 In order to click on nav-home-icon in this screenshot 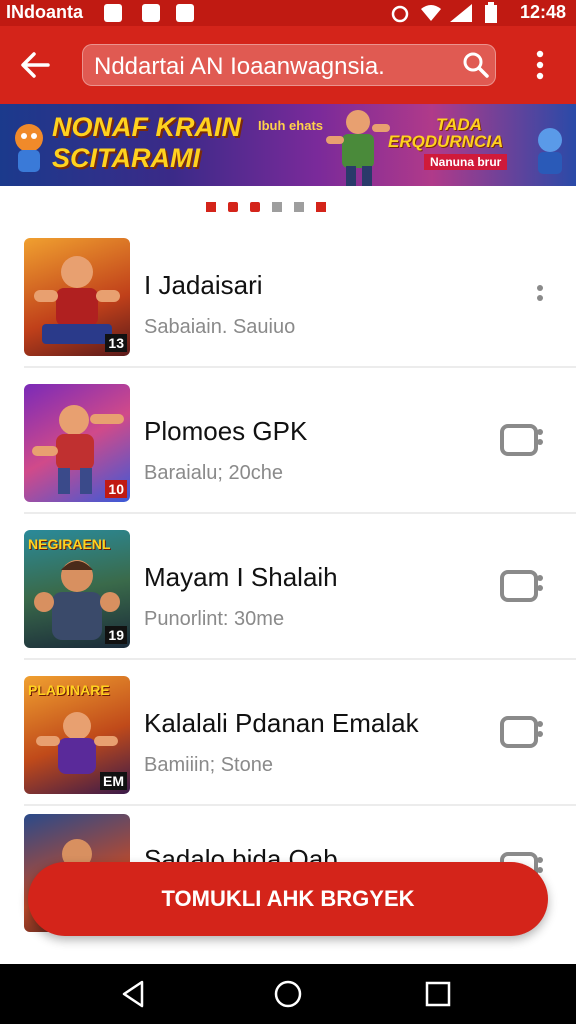, I will do `click(288, 994)`.